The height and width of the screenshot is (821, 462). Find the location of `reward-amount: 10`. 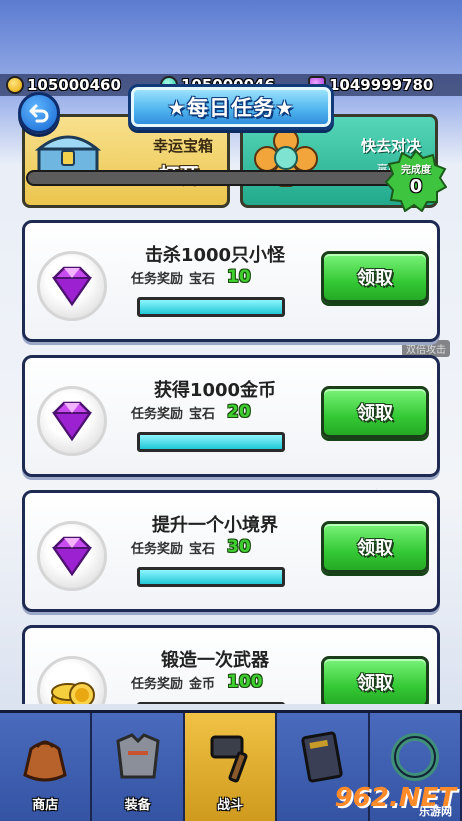

reward-amount: 10 is located at coordinates (239, 277).